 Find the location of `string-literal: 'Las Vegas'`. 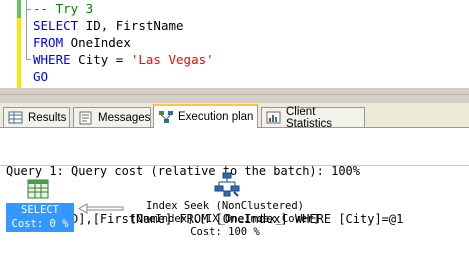

string-literal: 'Las Vegas' is located at coordinates (172, 59).